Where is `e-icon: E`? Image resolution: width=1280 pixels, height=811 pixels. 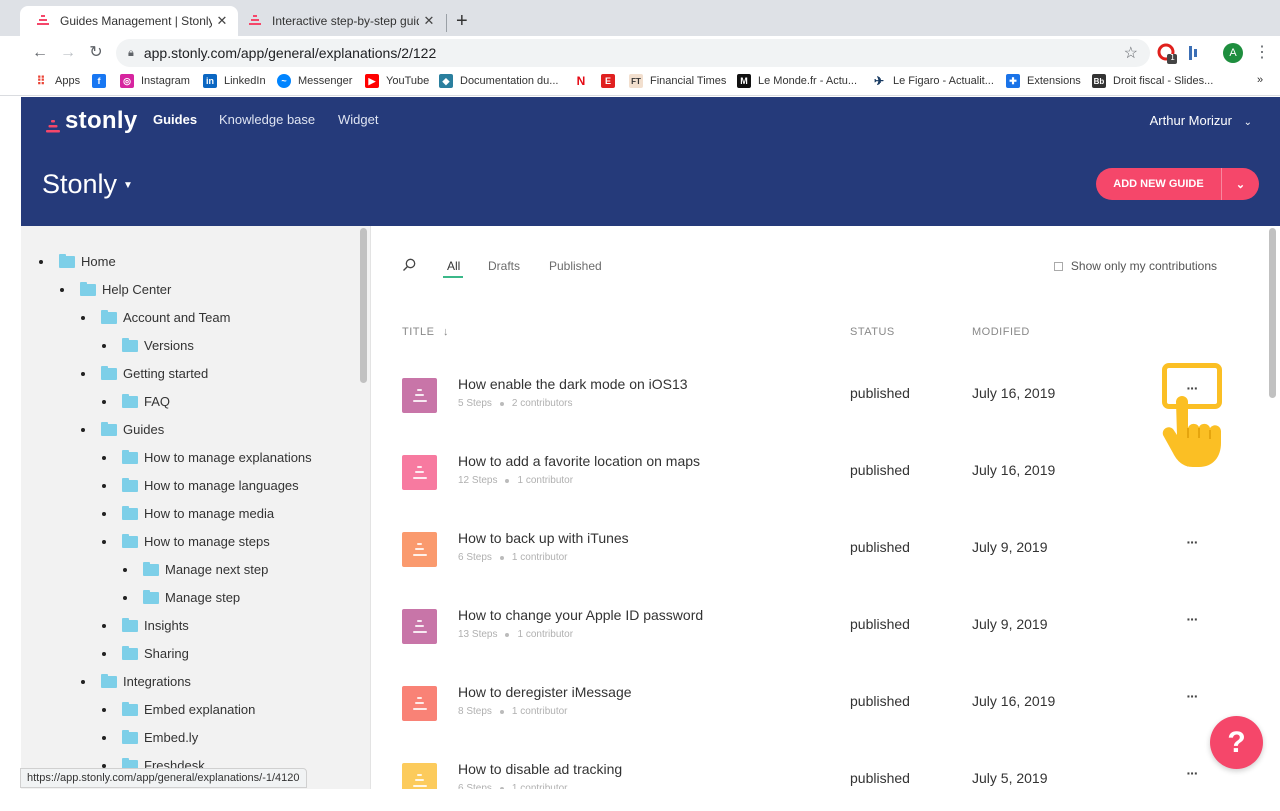
e-icon: E is located at coordinates (608, 81).